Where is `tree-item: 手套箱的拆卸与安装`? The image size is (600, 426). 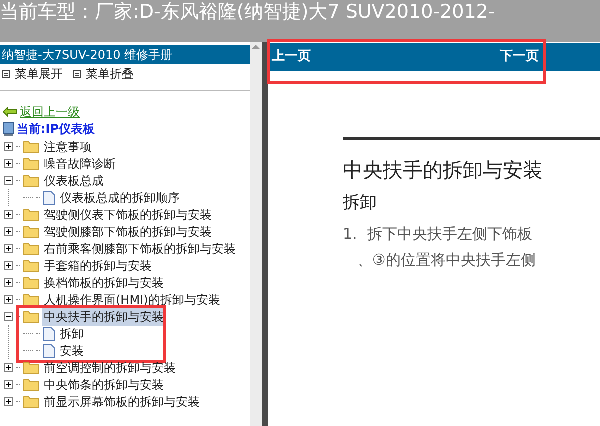
tree-item: 手套箱的拆卸与安装 is located at coordinates (98, 265).